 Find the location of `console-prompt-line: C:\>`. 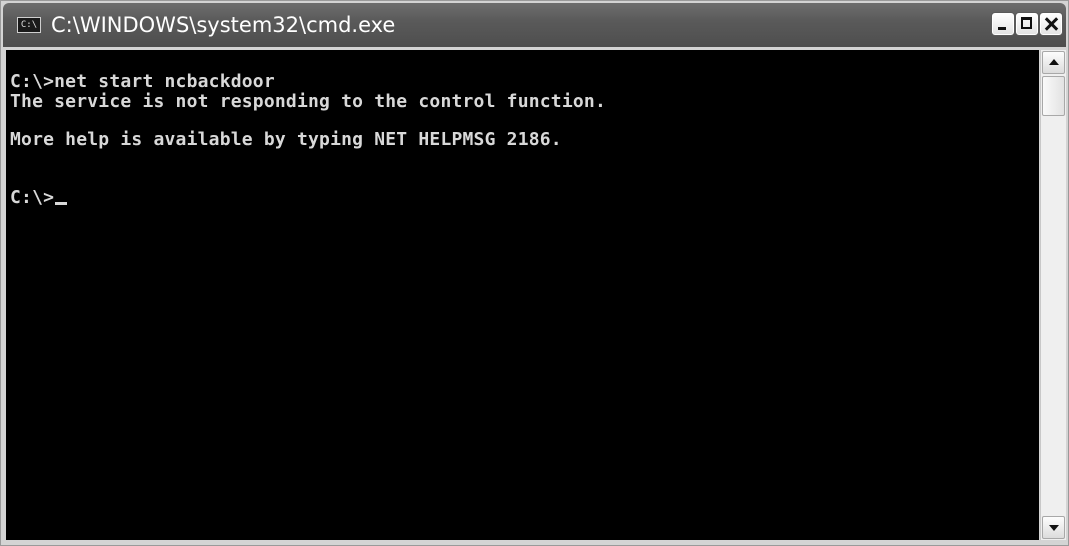

console-prompt-line: C:\> is located at coordinates (39, 197).